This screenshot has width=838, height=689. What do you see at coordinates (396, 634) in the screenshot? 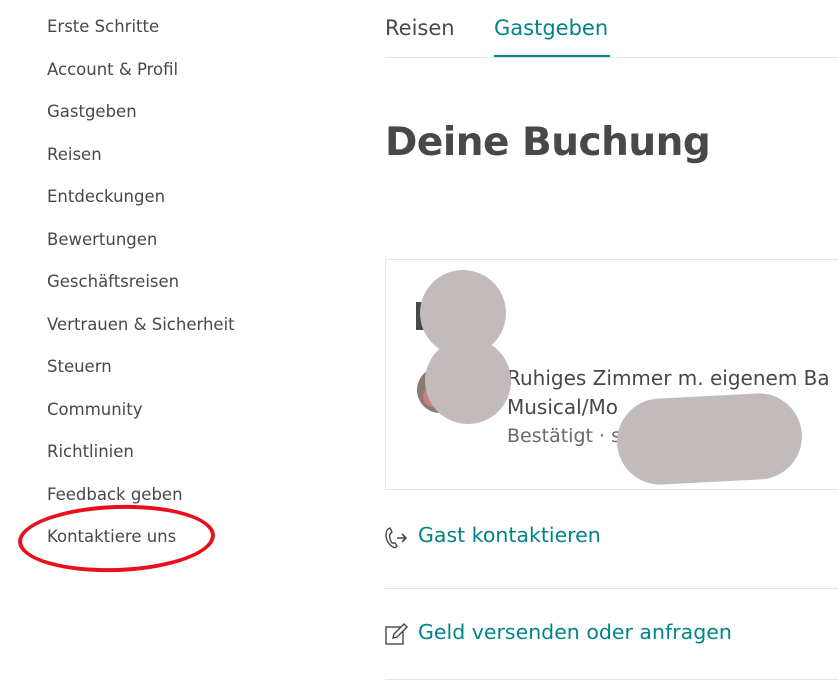
I see `edit-icon` at bounding box center [396, 634].